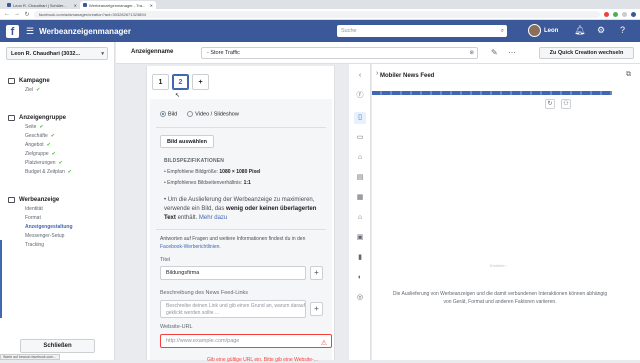  I want to click on spec-aspect-ratio: • Empfohlenes Bildseitenverhältnis: 1:1, so click(207, 183).